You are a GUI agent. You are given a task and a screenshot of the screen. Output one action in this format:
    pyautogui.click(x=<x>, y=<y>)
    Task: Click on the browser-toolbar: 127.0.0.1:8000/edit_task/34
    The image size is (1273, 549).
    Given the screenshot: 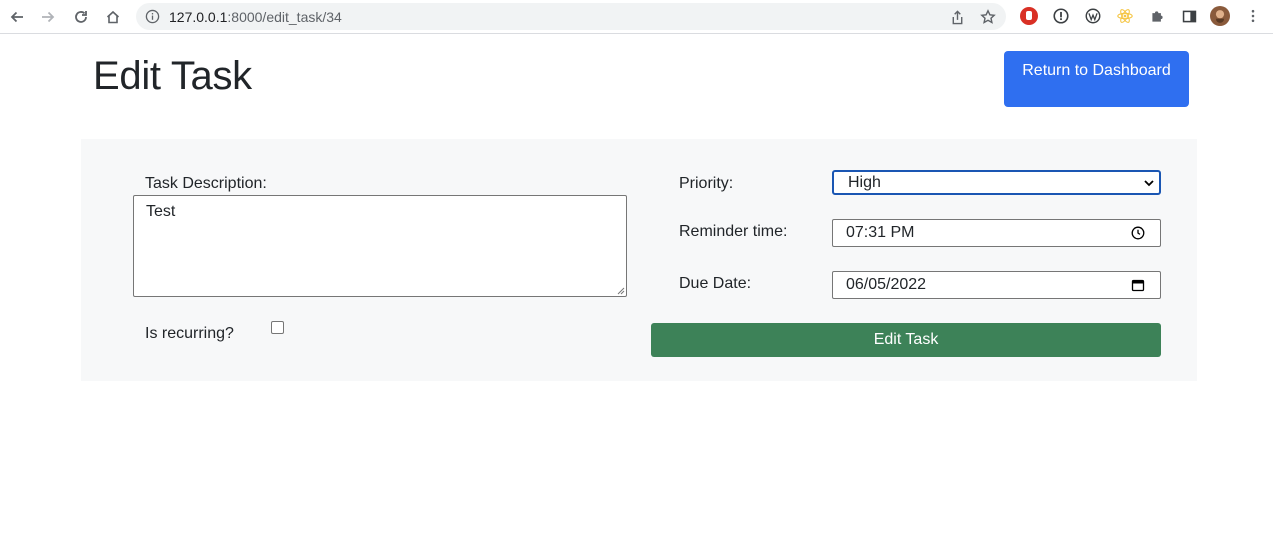 What is the action you would take?
    pyautogui.click(x=636, y=17)
    